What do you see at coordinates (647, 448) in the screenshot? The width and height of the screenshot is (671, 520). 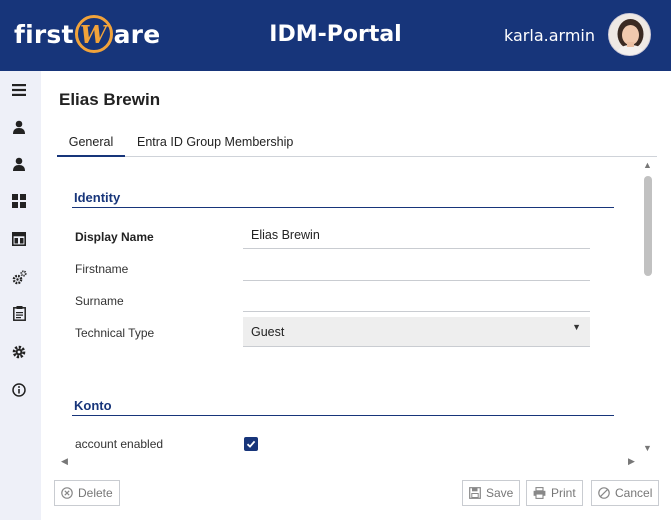 I see `scroll-down-icon: ▼` at bounding box center [647, 448].